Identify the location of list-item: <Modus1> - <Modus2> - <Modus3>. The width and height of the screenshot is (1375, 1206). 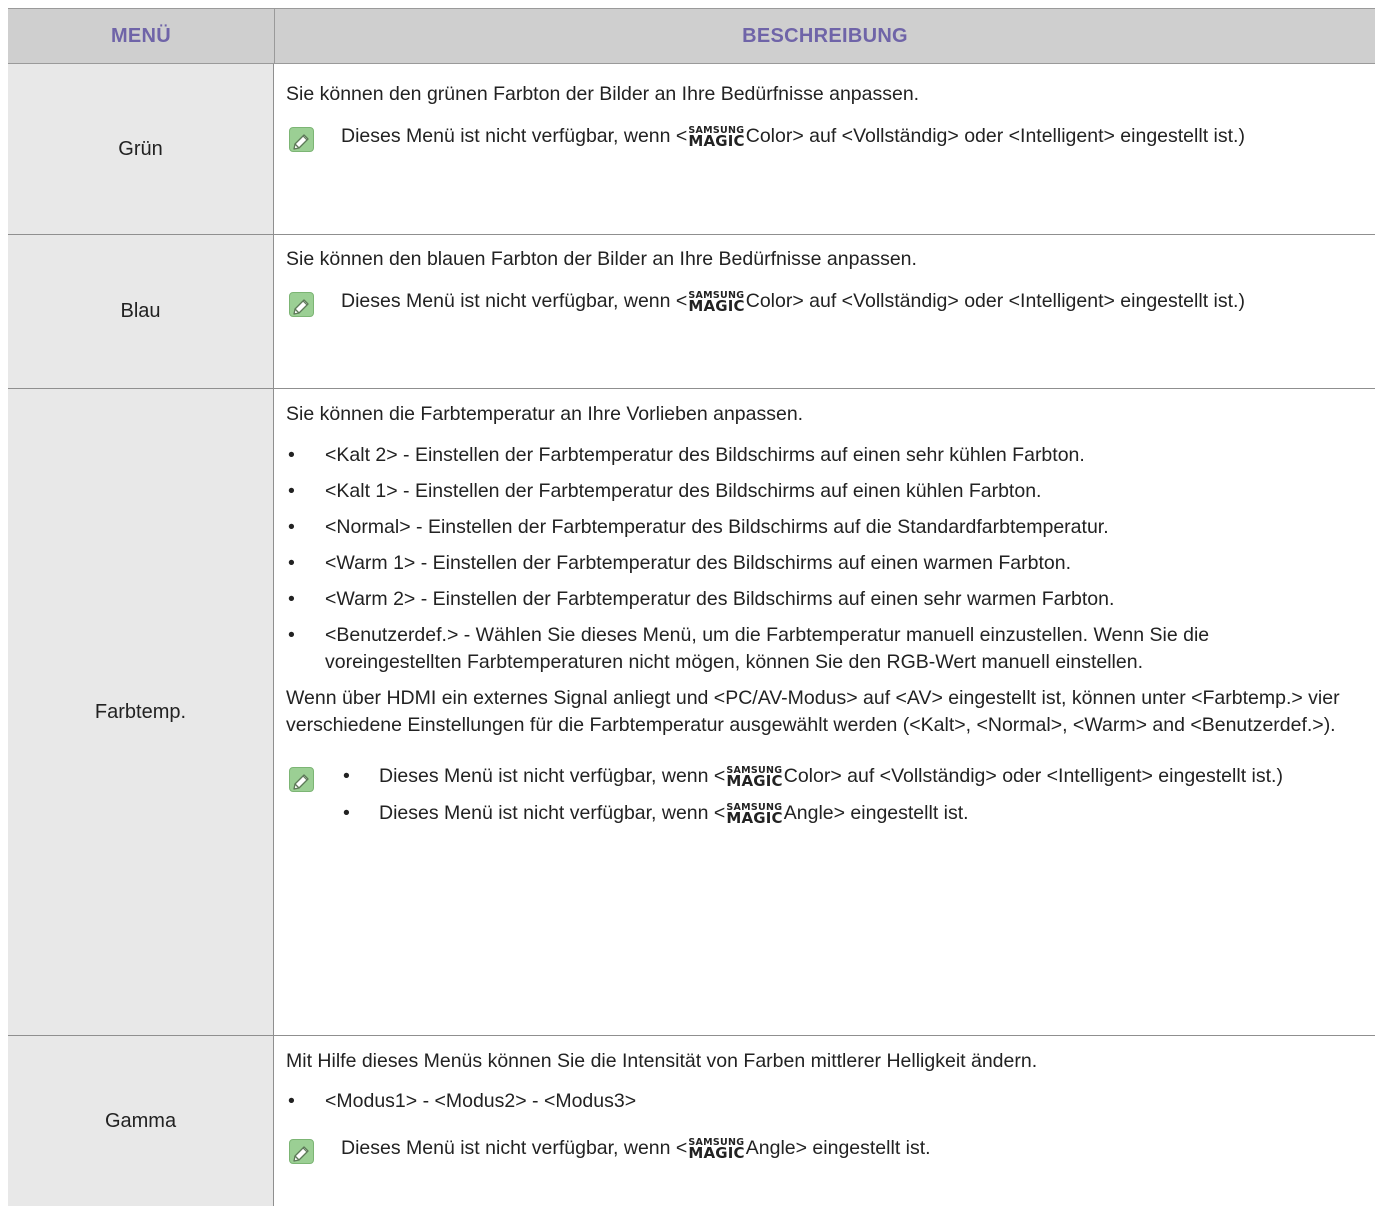
(824, 1101).